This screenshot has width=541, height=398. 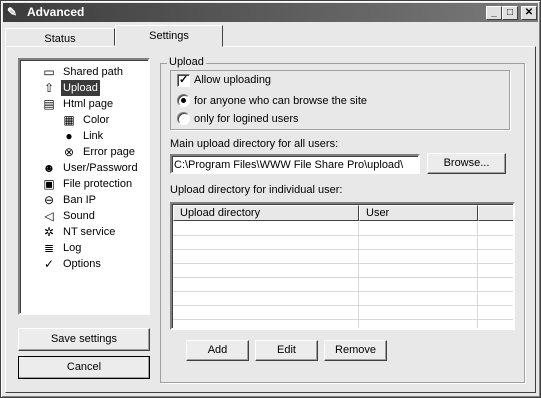 I want to click on add-button: Add, so click(x=217, y=350).